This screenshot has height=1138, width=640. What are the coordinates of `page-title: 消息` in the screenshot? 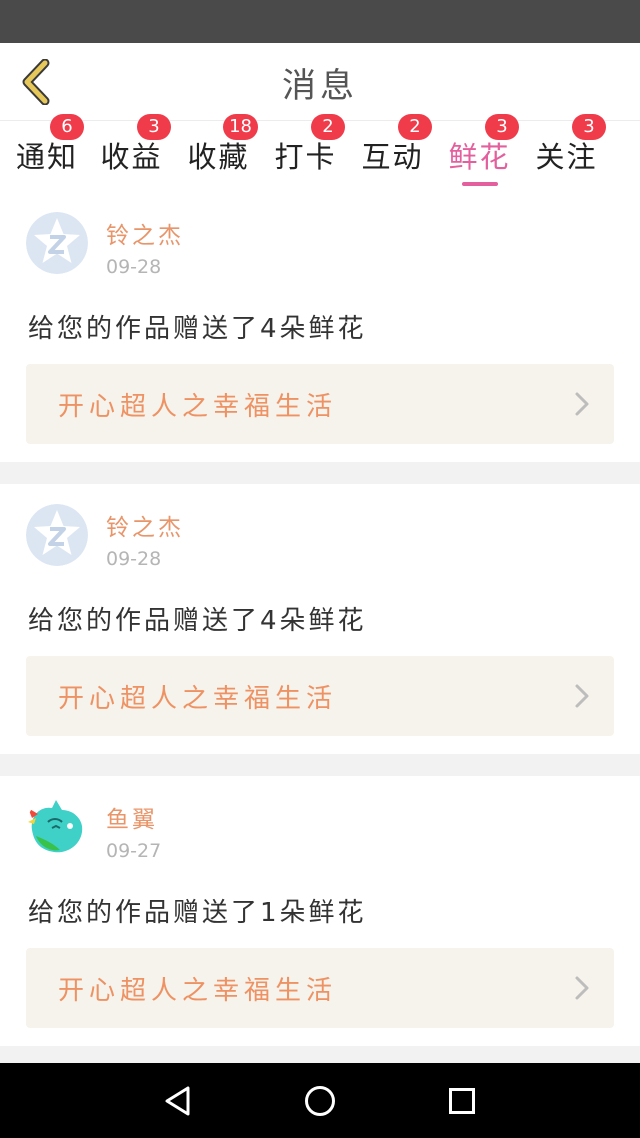 It's located at (320, 85).